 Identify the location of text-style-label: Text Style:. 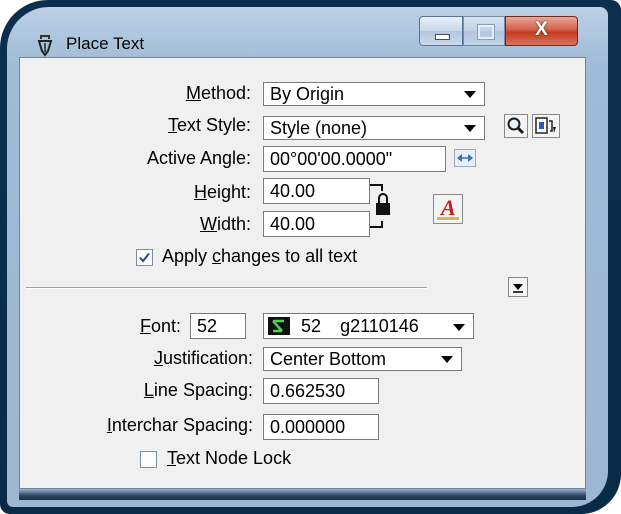
(209, 125).